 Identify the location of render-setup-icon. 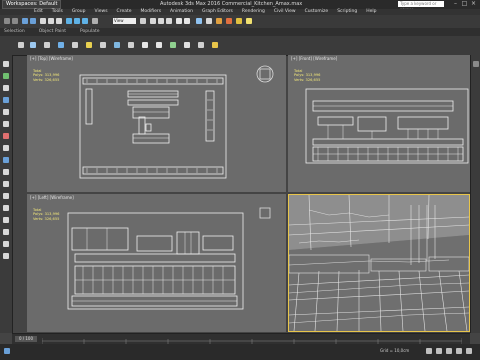
(229, 21).